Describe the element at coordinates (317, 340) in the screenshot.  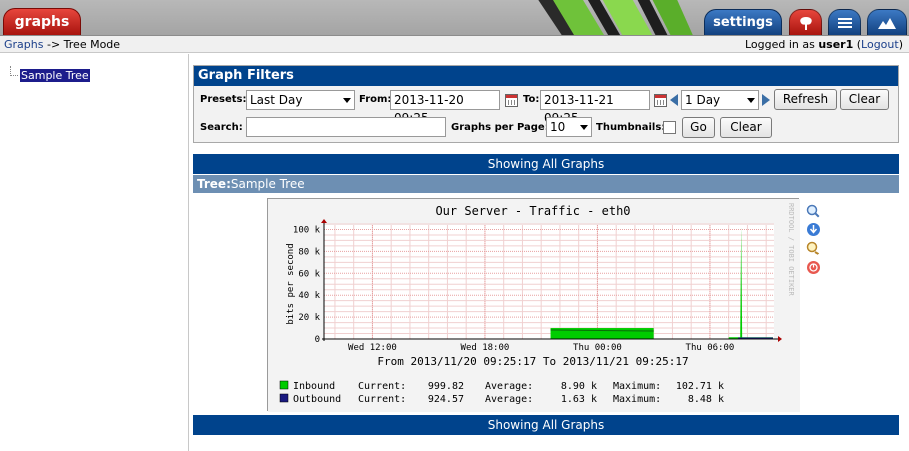
I see `y-tick-label: 0` at that location.